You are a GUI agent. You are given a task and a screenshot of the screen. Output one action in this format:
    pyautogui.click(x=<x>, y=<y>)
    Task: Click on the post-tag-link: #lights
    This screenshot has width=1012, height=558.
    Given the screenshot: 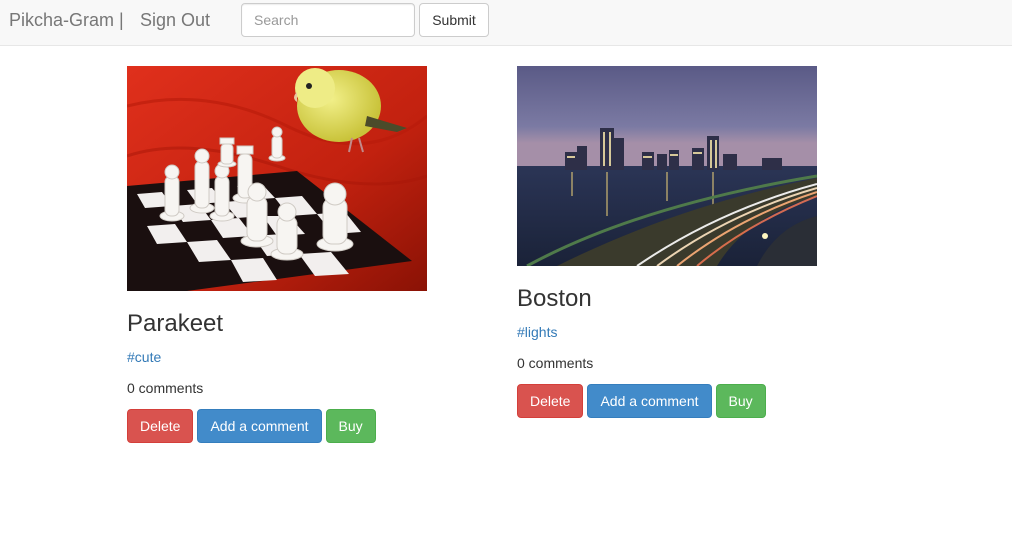 What is the action you would take?
    pyautogui.click(x=667, y=332)
    